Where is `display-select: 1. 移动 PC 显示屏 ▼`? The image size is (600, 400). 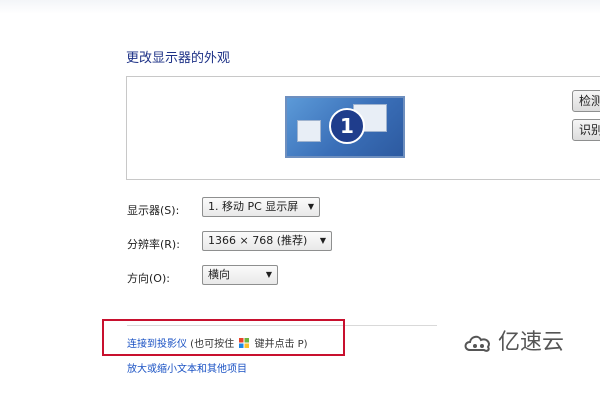
display-select: 1. 移动 PC 显示屏 ▼ is located at coordinates (261, 207).